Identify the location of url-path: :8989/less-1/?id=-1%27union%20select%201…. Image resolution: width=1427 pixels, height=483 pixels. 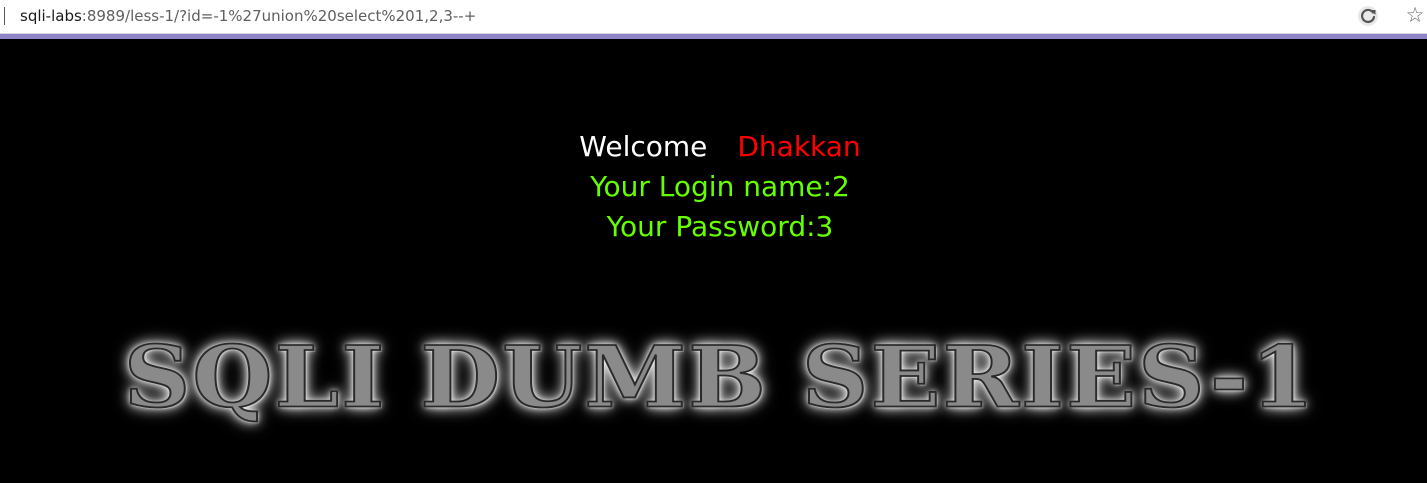
(279, 16).